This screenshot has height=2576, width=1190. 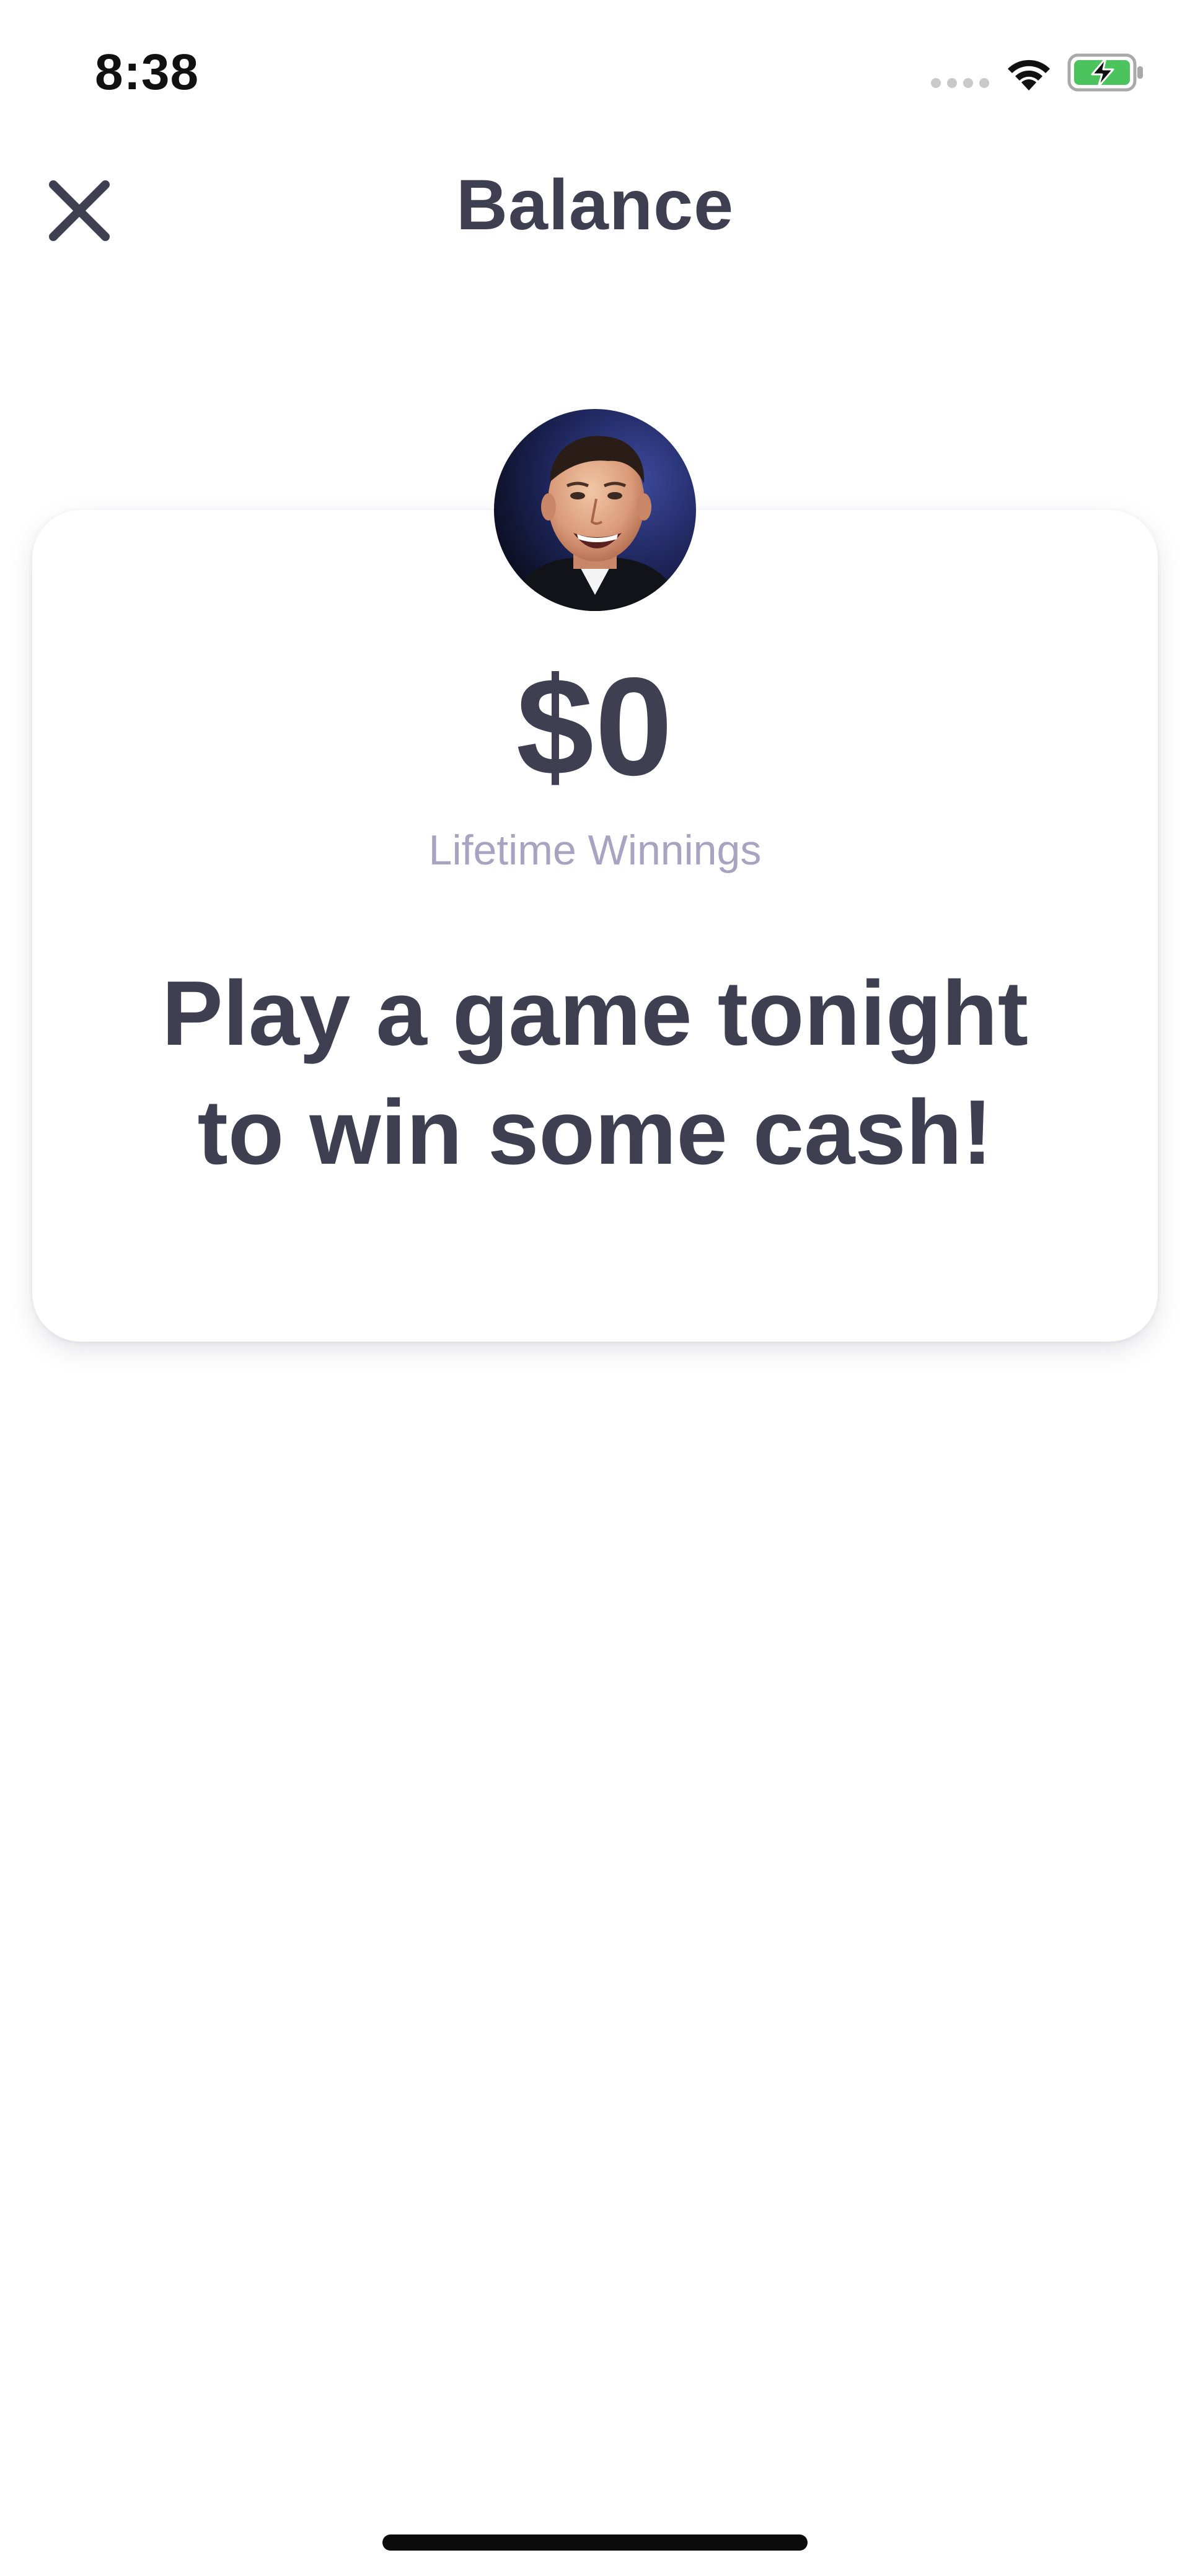 What do you see at coordinates (595, 71) in the screenshot?
I see `status-bar: 8:38` at bounding box center [595, 71].